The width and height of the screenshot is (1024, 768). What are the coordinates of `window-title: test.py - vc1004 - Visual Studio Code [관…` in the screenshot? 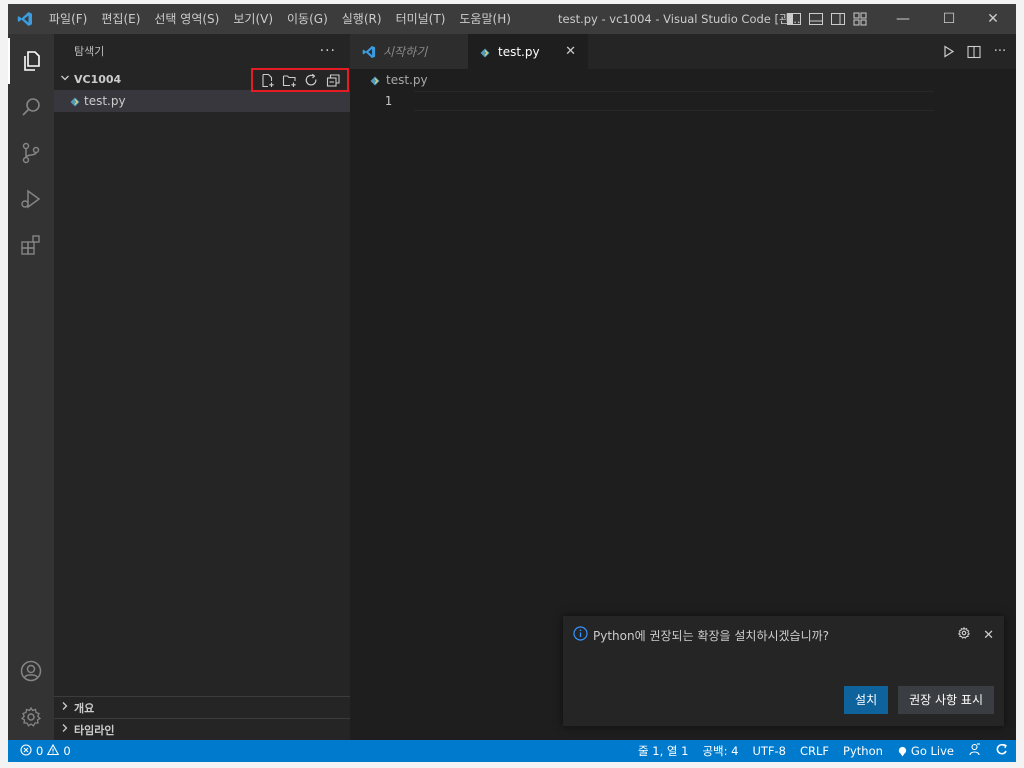 It's located at (679, 19).